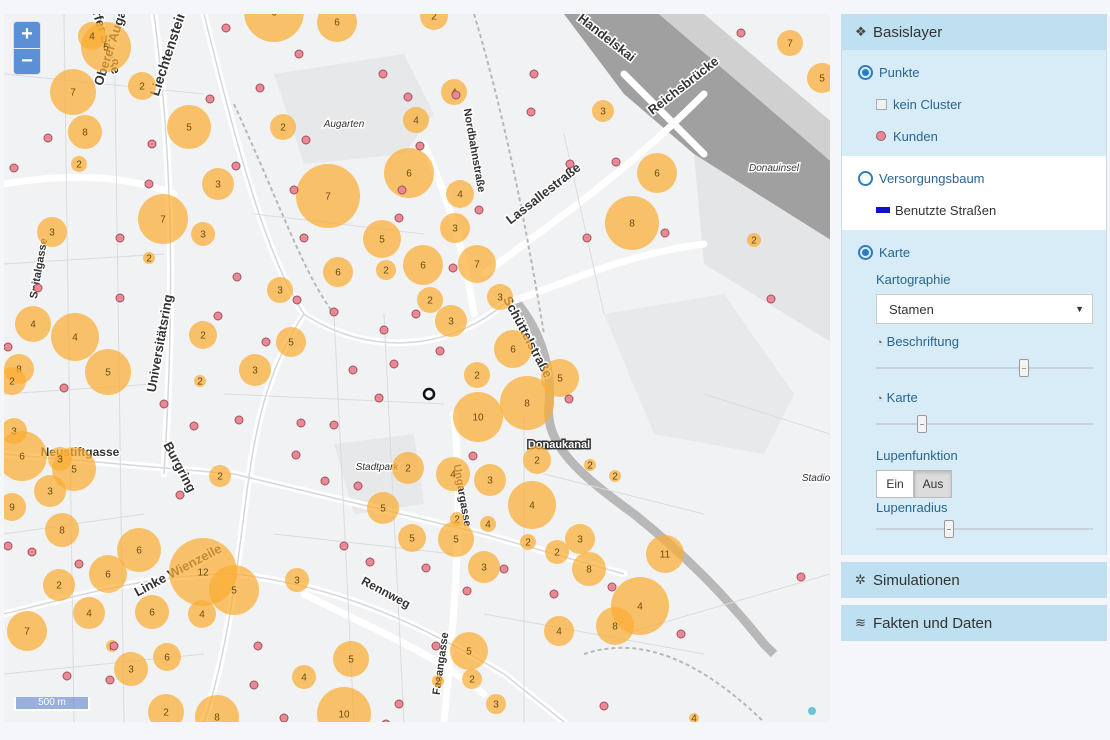  Describe the element at coordinates (1023, 368) in the screenshot. I see `beschriftung-slider-thumb` at that location.